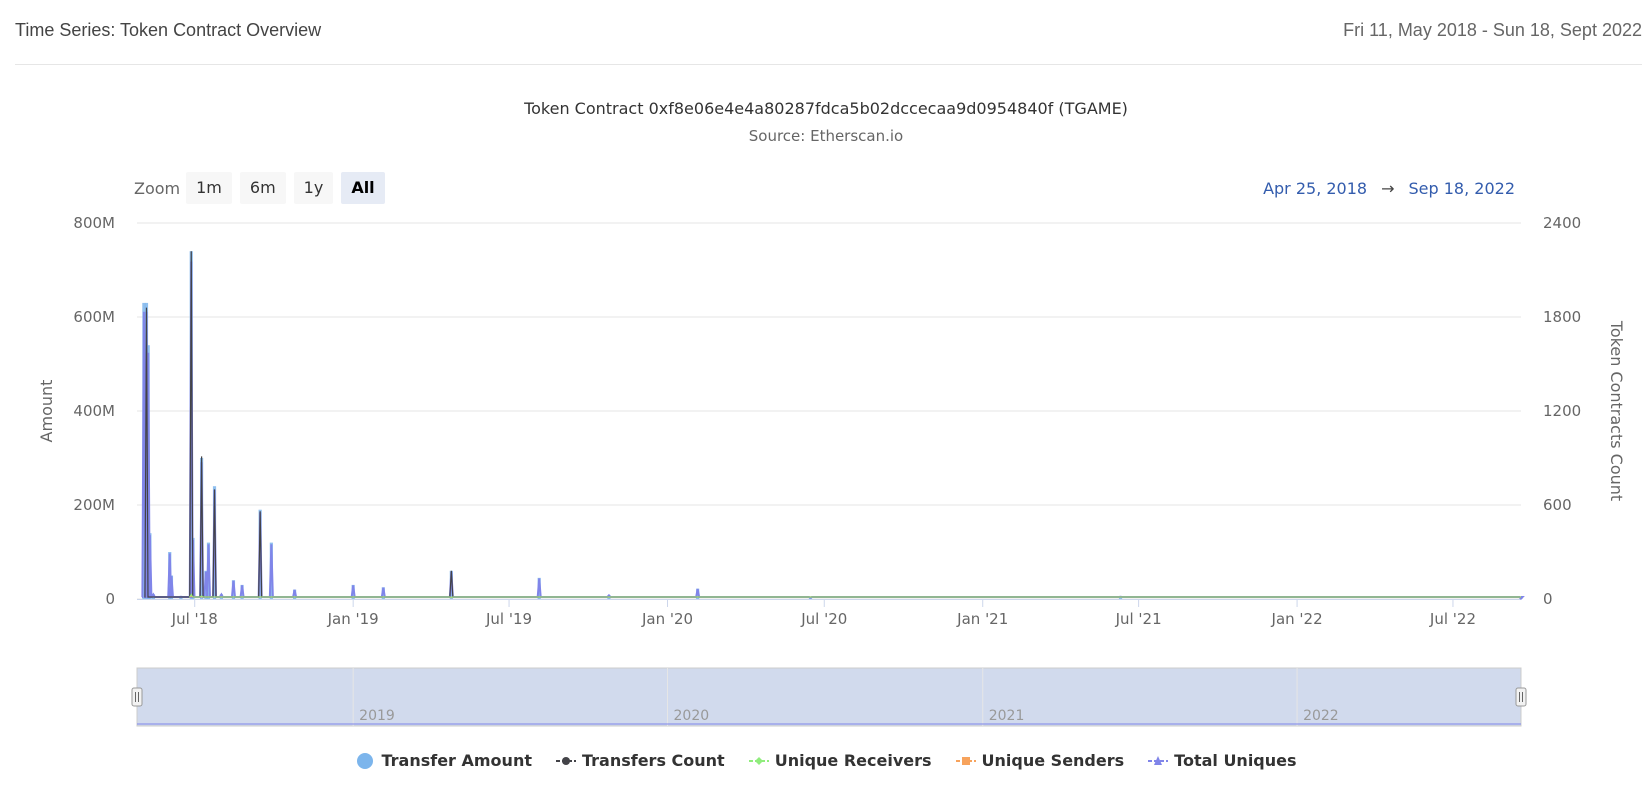 The image size is (1652, 812). I want to click on y-left-tick-label: 800M, so click(94, 223).